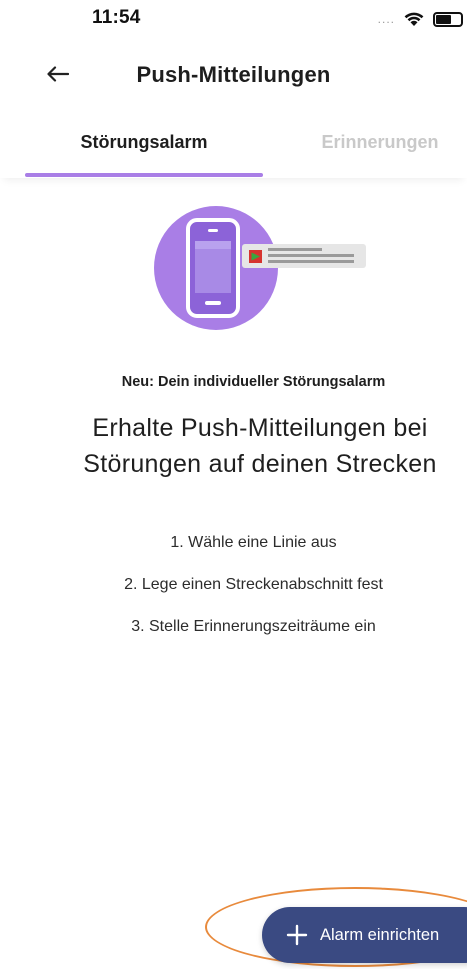  Describe the element at coordinates (144, 175) in the screenshot. I see `active-tab-indicator` at that location.